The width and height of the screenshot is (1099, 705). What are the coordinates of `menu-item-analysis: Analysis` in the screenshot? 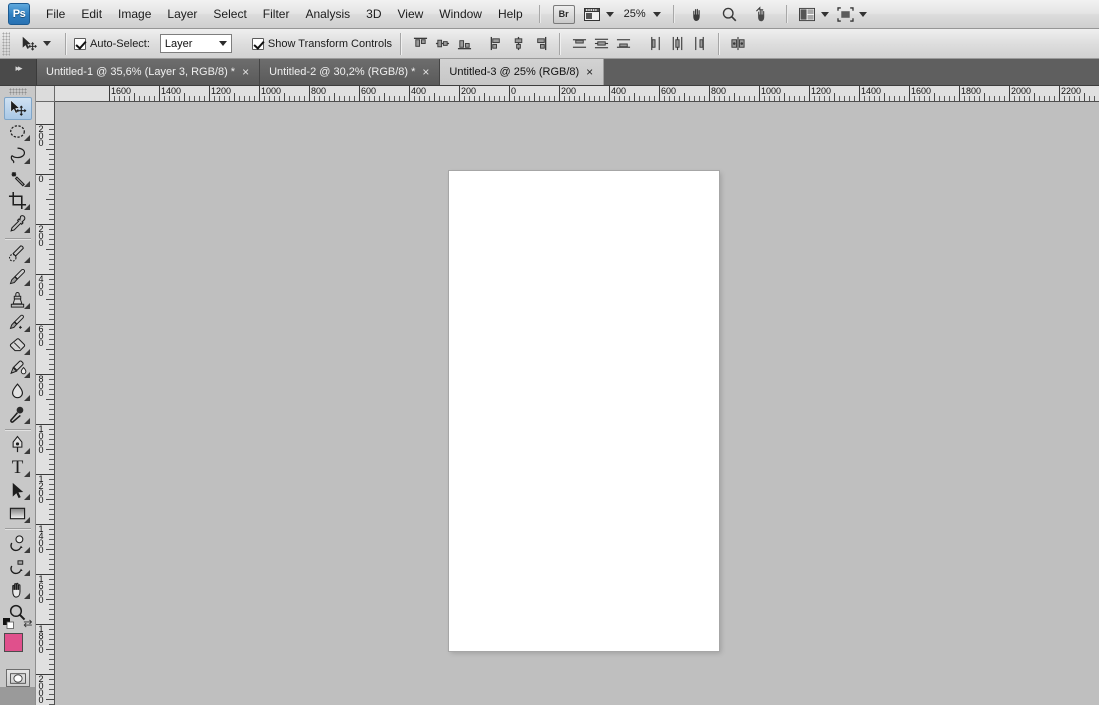 It's located at (327, 14).